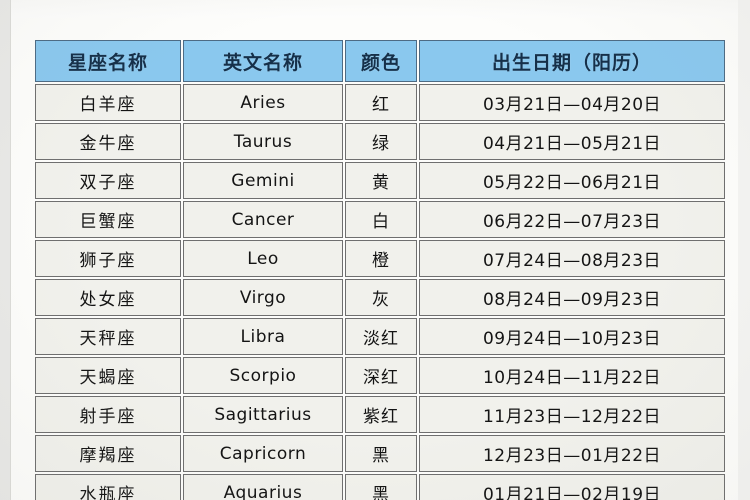 Image resolution: width=750 pixels, height=500 pixels. I want to click on cell-birth-date: 07月24日—08月23日, so click(572, 258).